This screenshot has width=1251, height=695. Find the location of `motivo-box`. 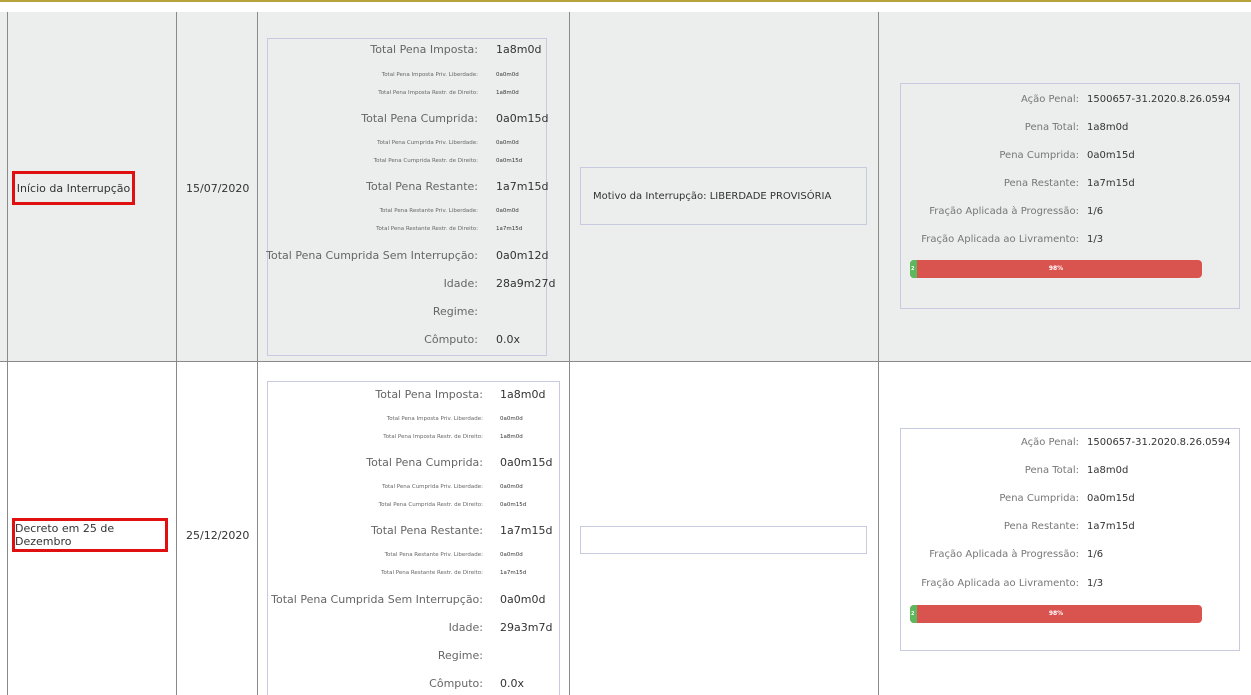

motivo-box is located at coordinates (723, 540).